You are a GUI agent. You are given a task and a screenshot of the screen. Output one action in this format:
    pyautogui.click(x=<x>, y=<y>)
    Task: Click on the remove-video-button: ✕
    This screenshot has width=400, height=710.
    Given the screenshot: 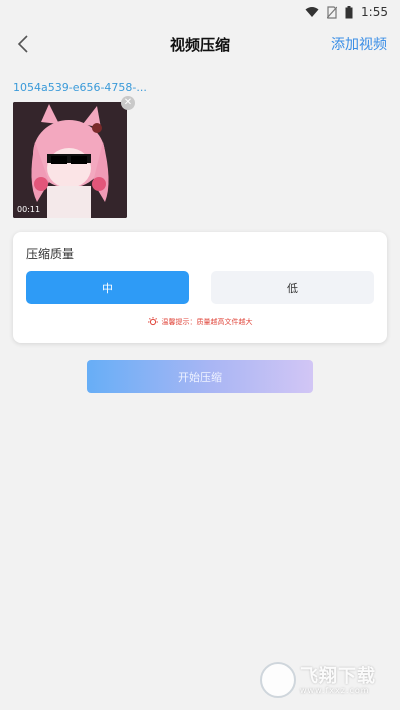 What is the action you would take?
    pyautogui.click(x=128, y=103)
    